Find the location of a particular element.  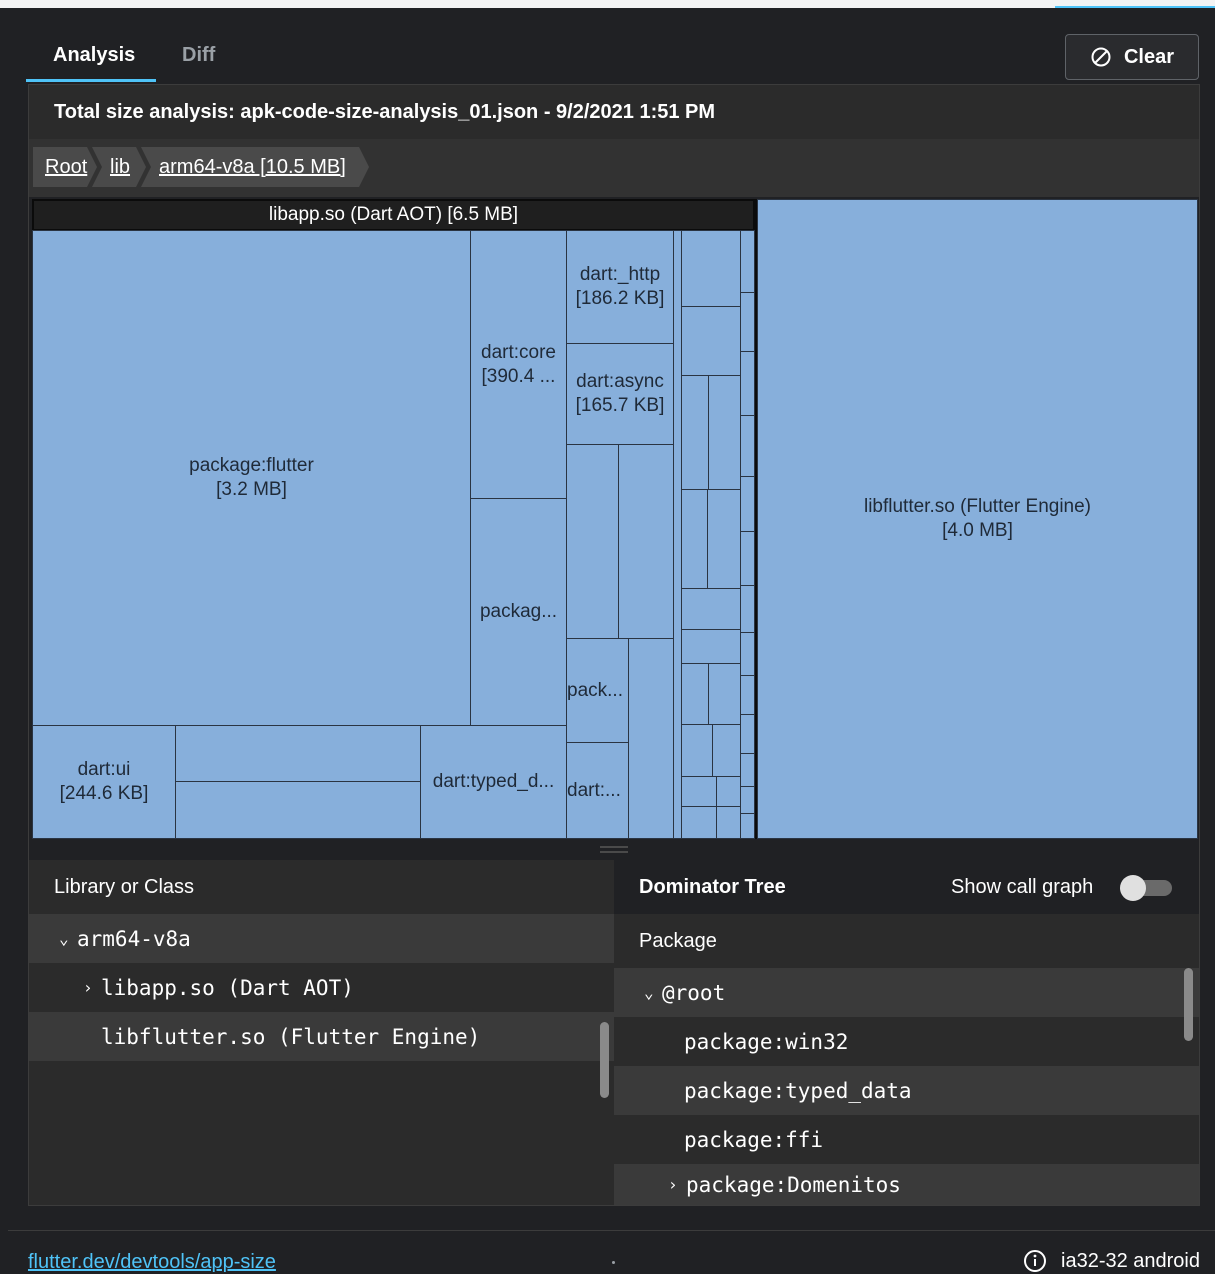

treemap-label-name: dart:_http is located at coordinates (620, 274).